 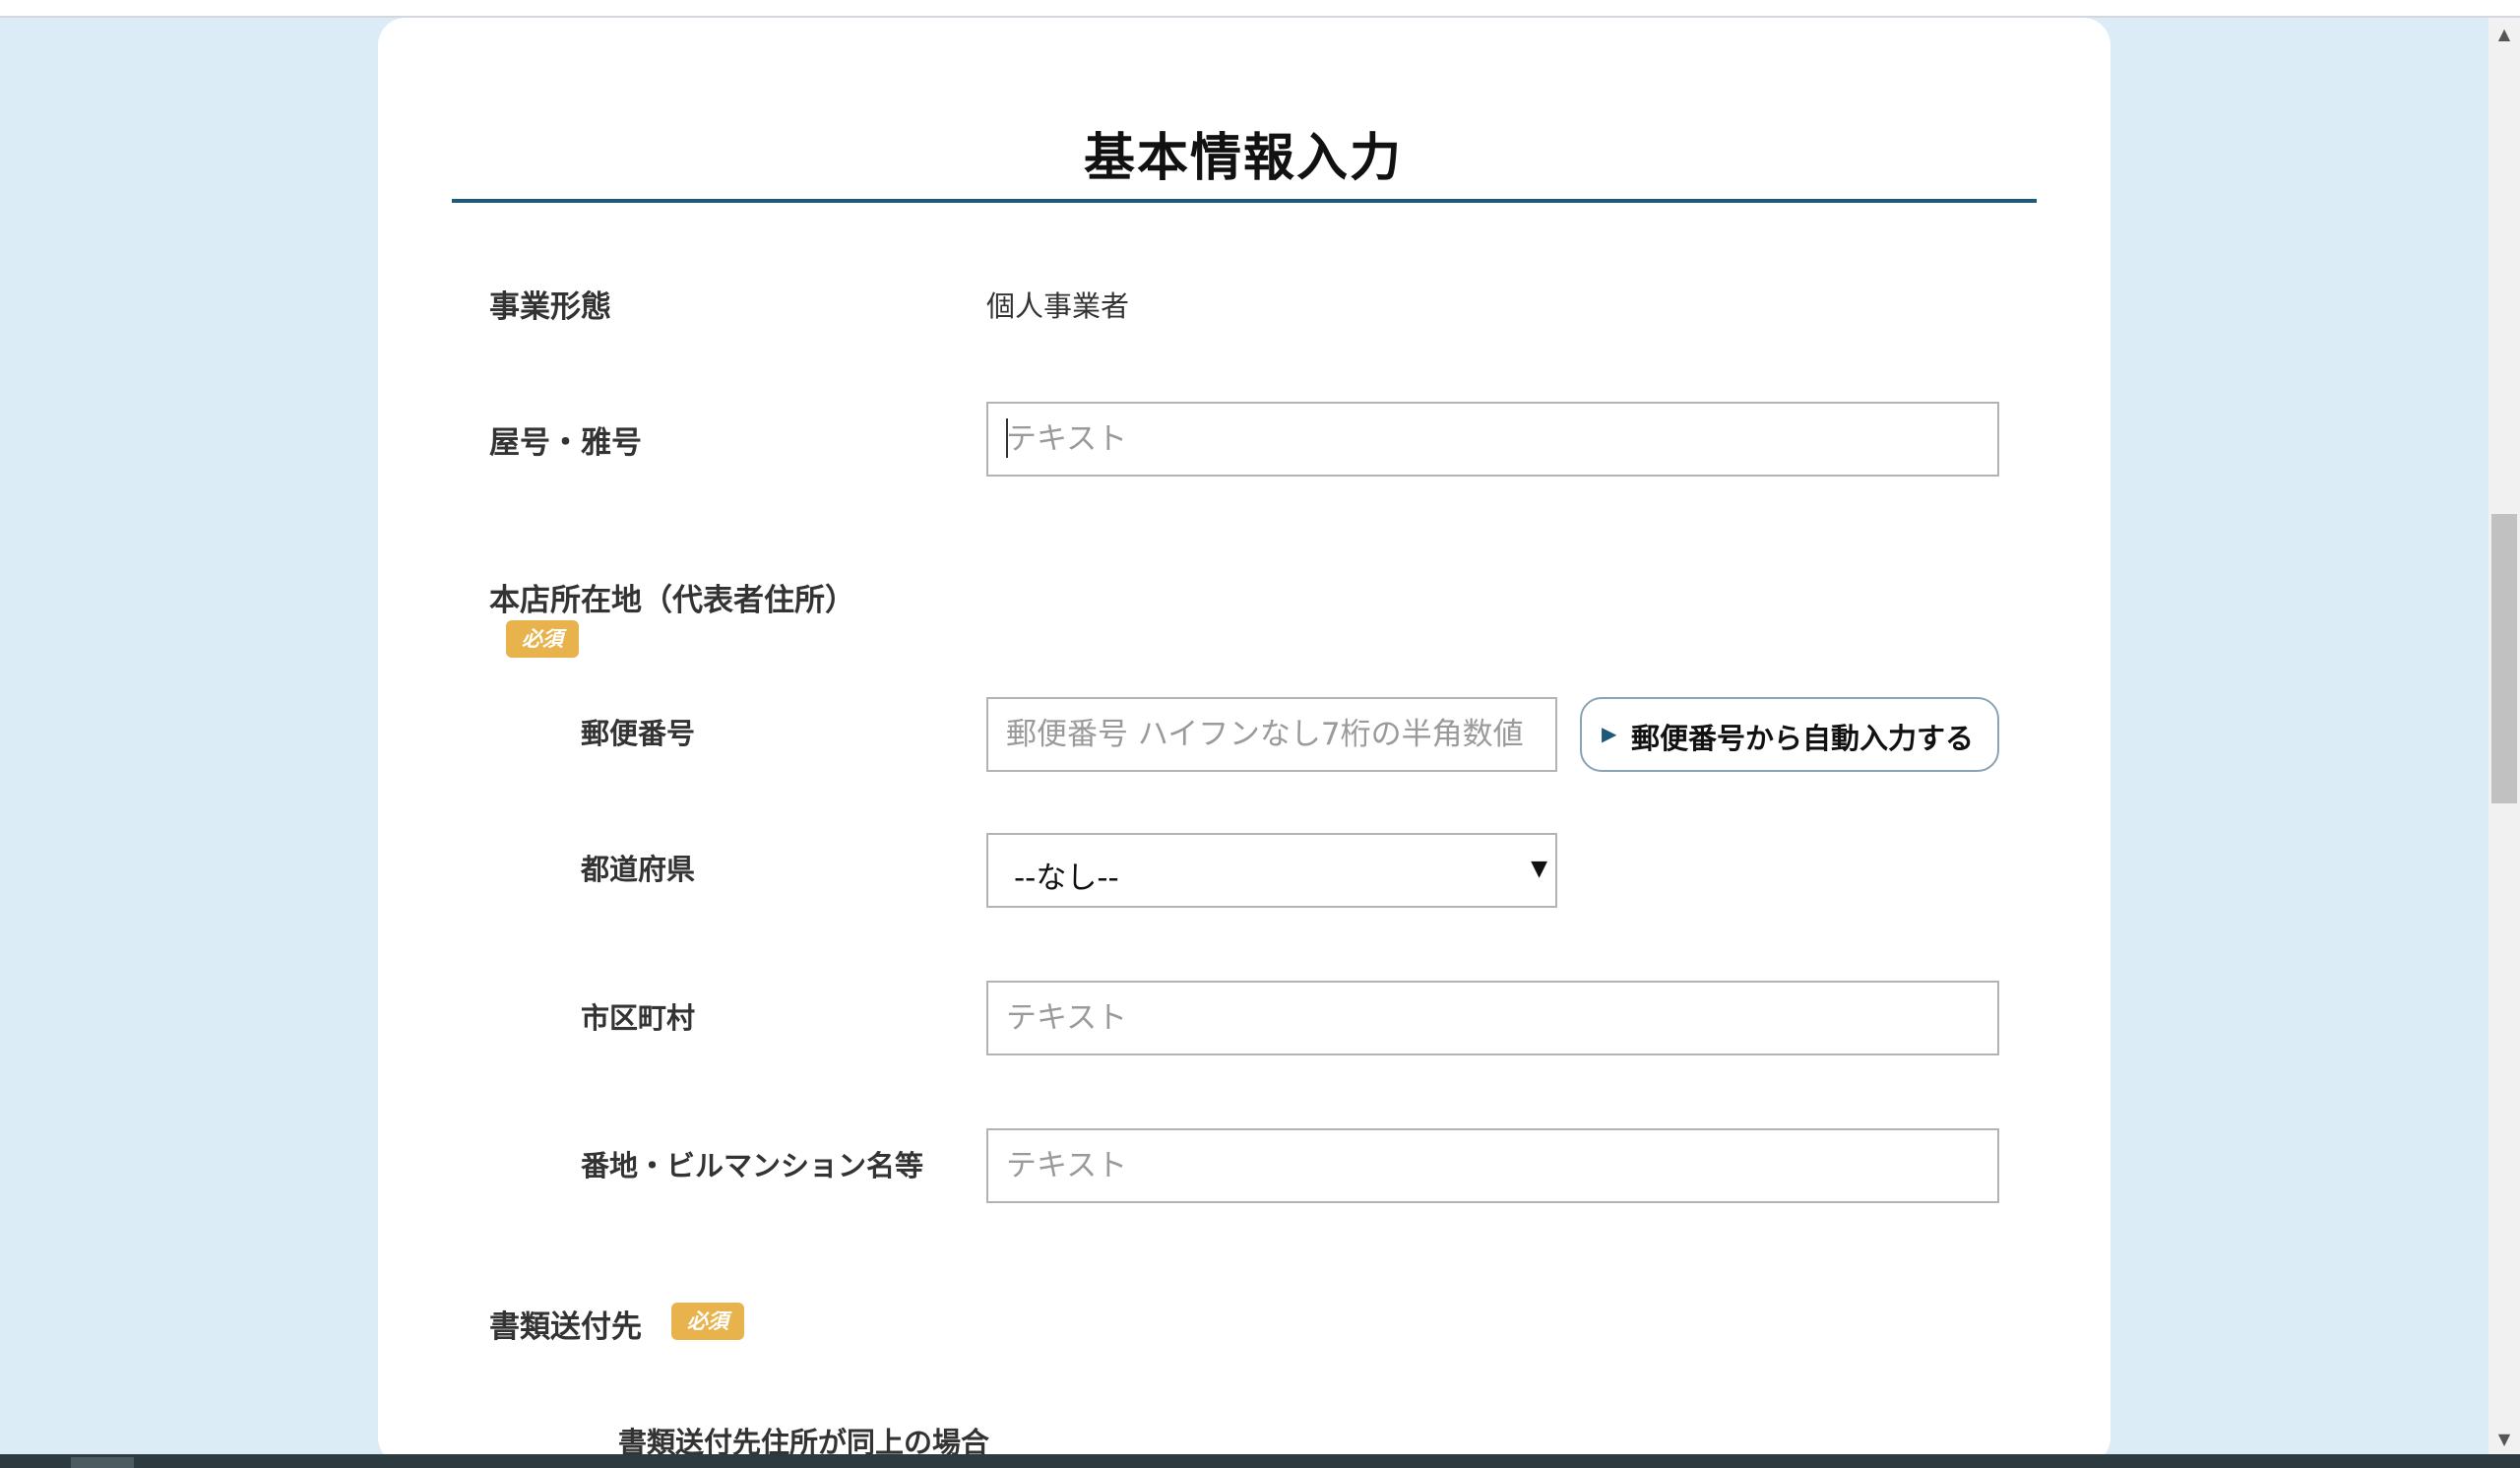 I want to click on title-underline, so click(x=1244, y=201).